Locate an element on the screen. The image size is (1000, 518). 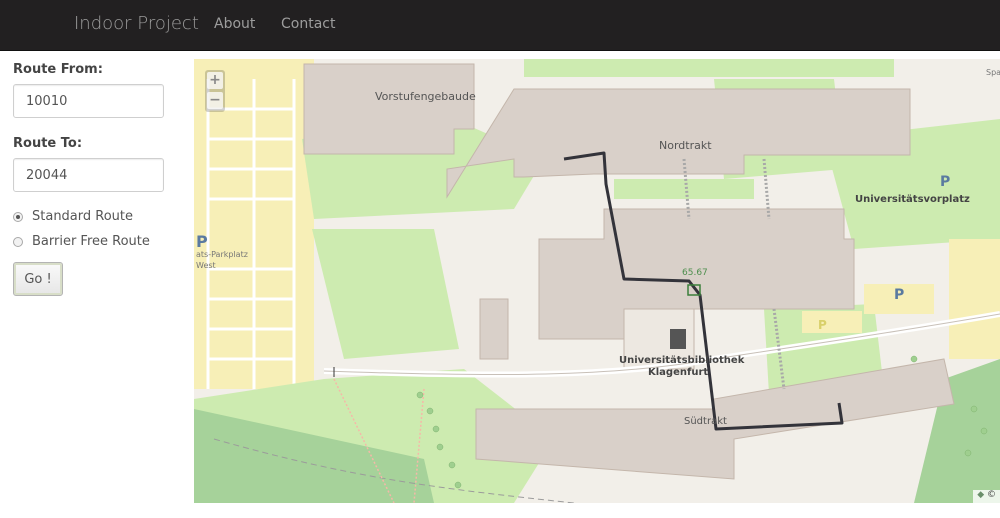
standard-route-radio is located at coordinates (18, 216).